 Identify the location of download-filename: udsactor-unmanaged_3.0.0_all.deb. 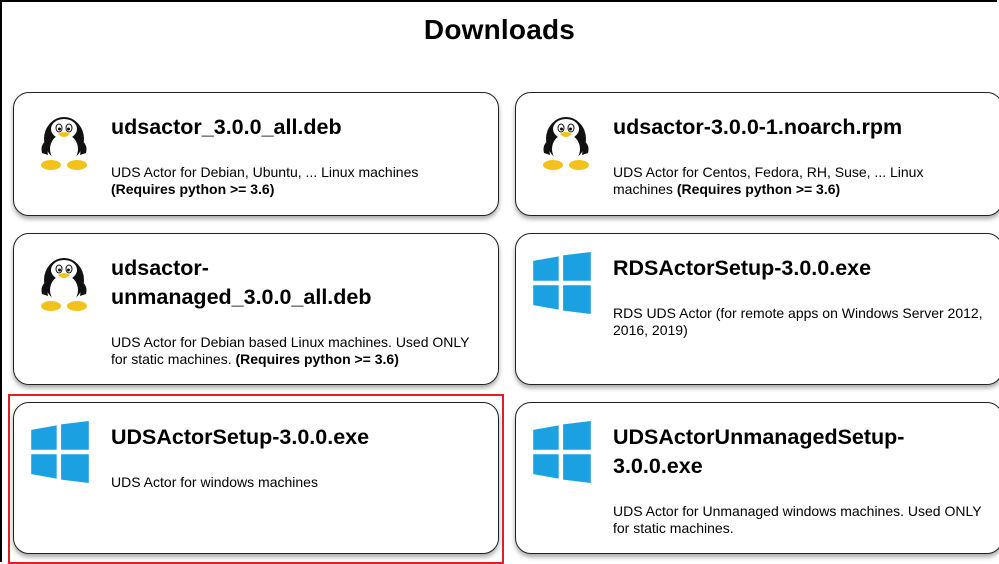
(241, 283).